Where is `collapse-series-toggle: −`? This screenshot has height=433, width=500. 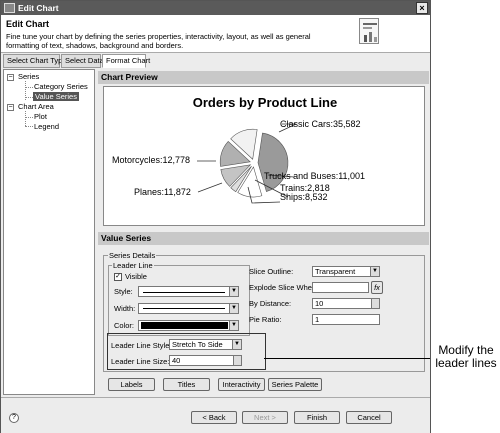 collapse-series-toggle: − is located at coordinates (10, 77).